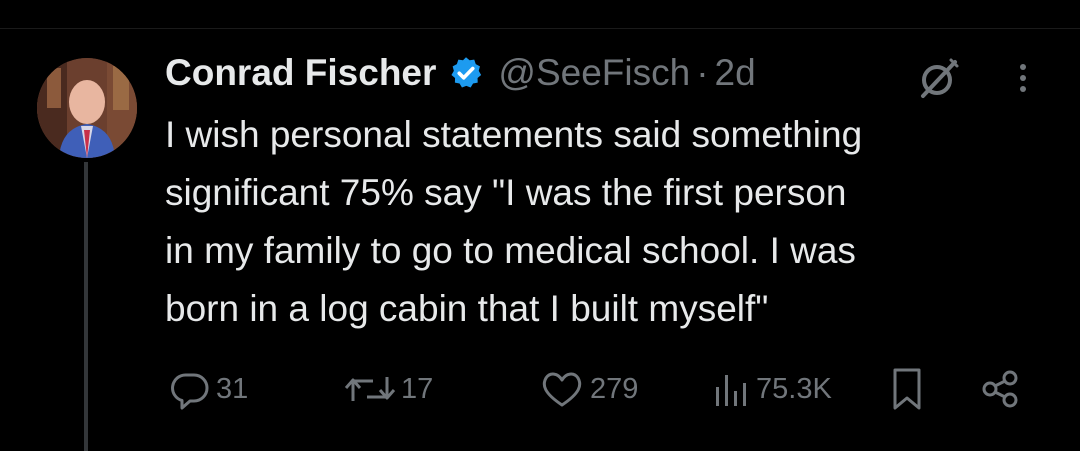  I want to click on views-button: 75.3K, so click(770, 389).